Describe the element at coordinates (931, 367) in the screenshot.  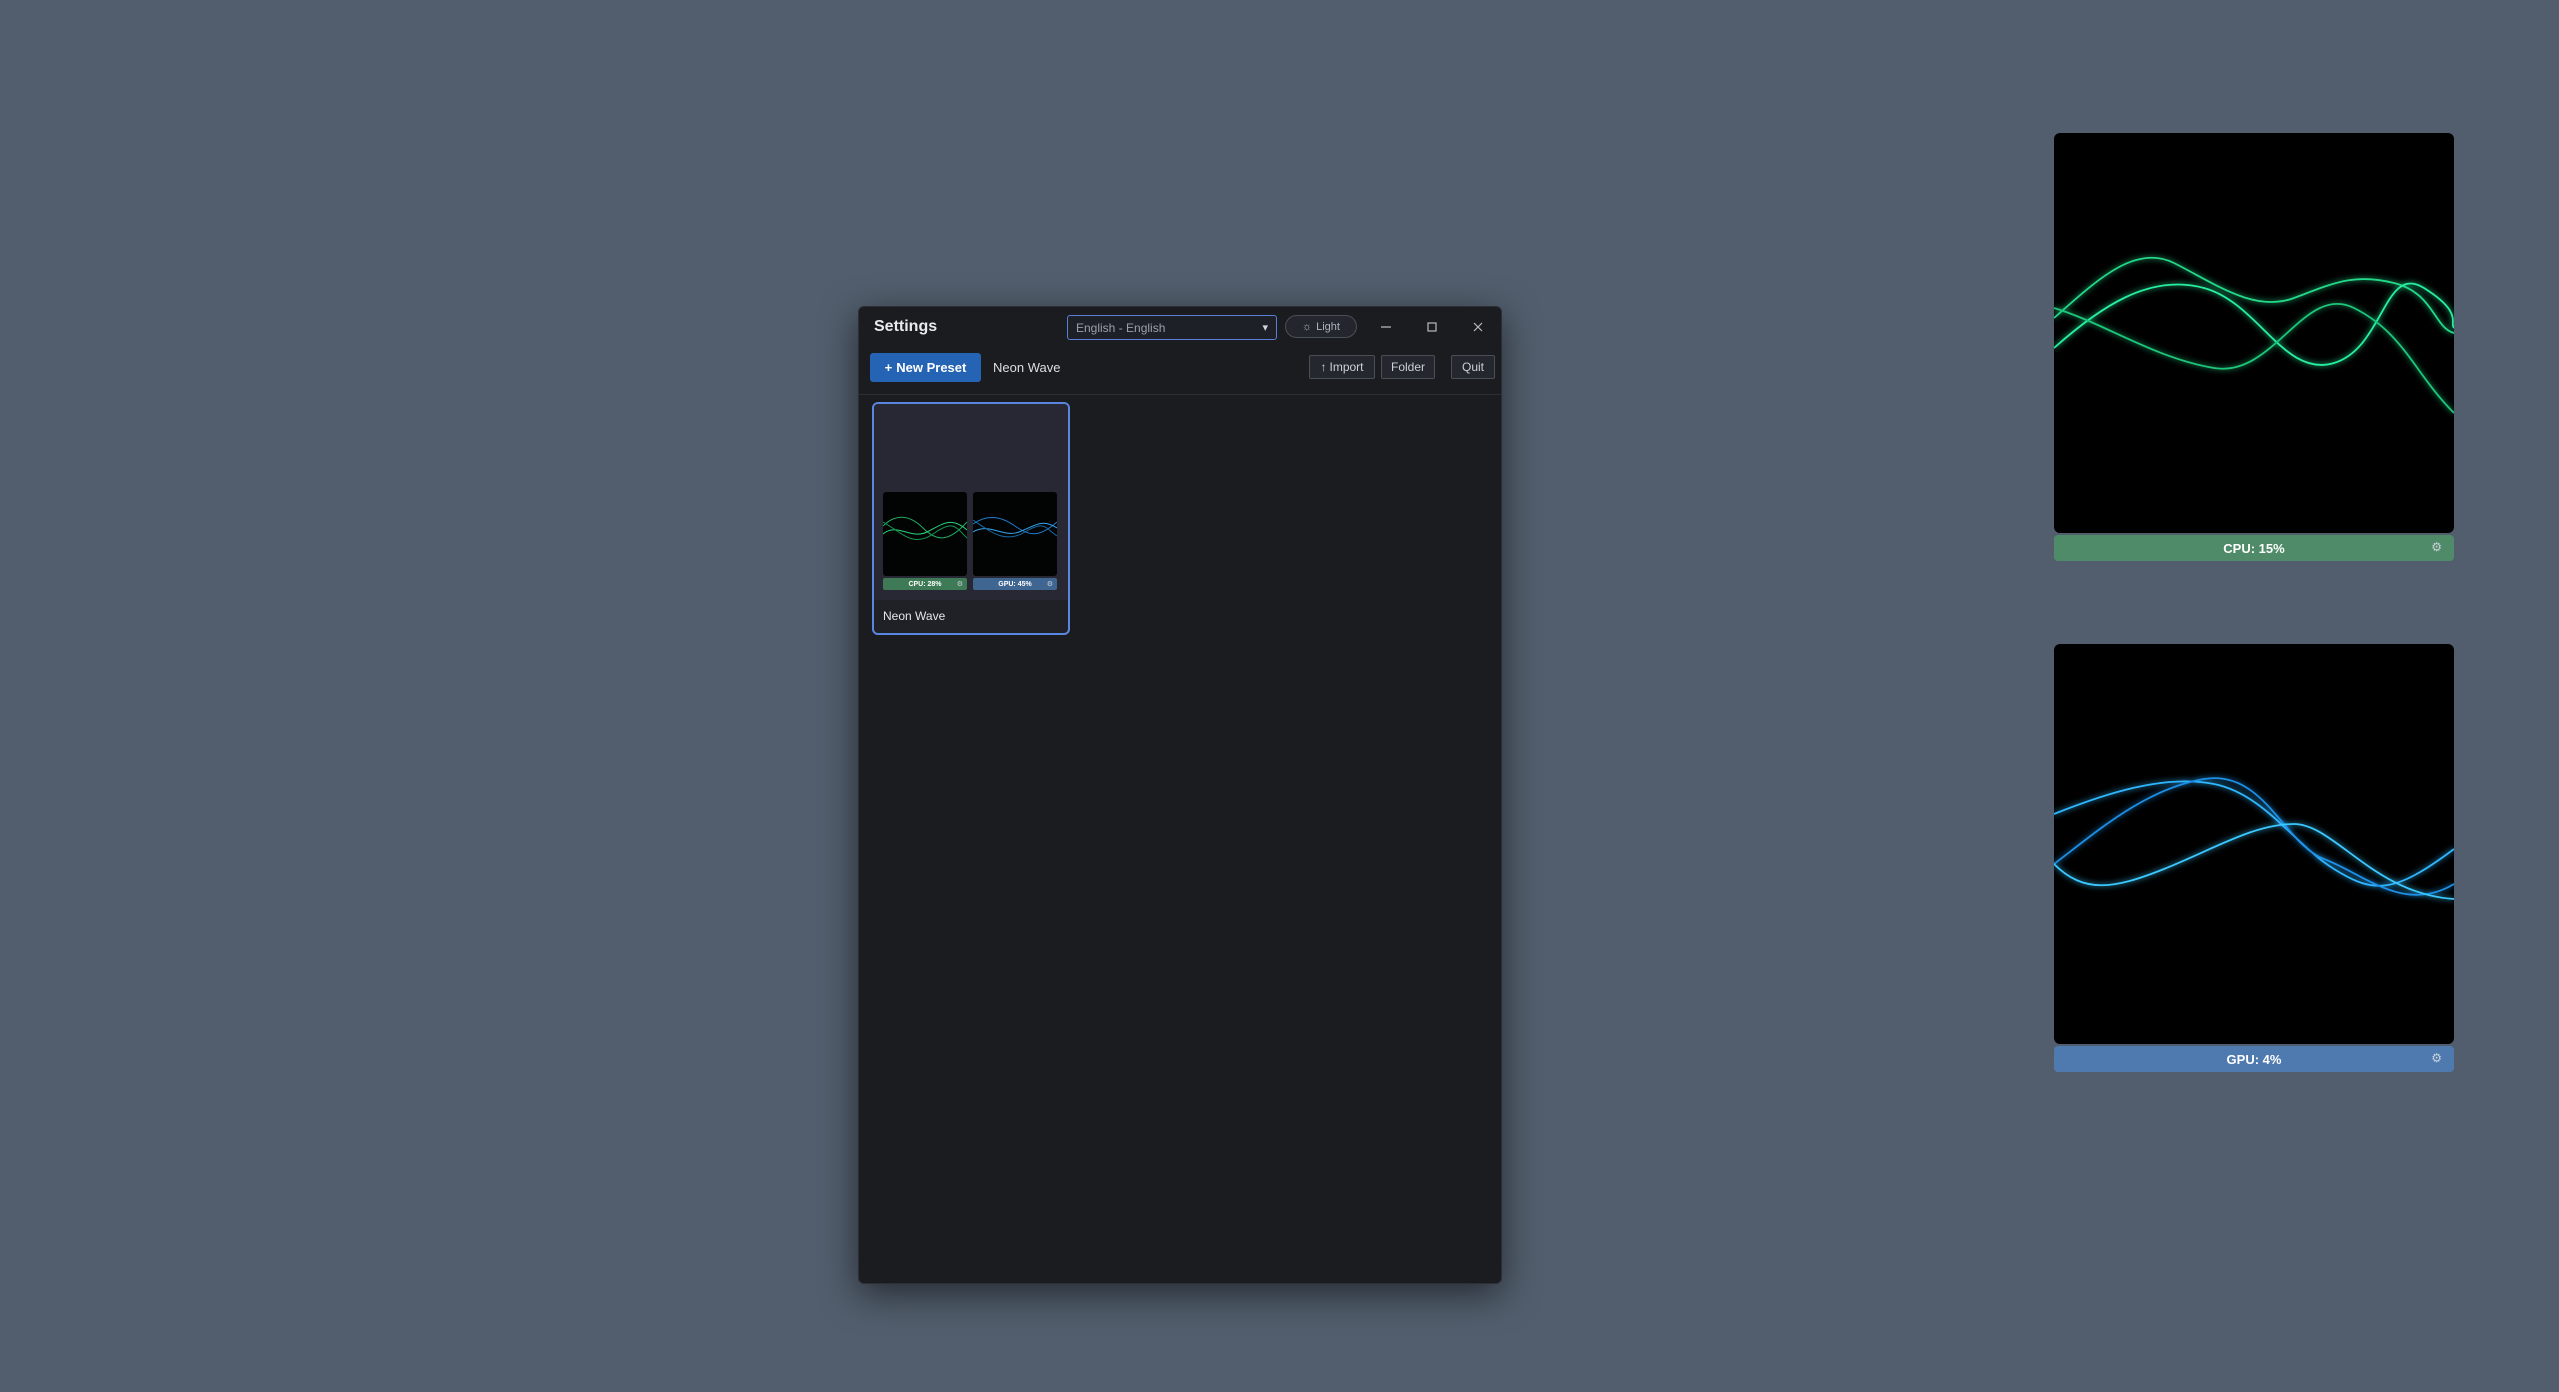
I see `new-preset-label: New Preset` at that location.